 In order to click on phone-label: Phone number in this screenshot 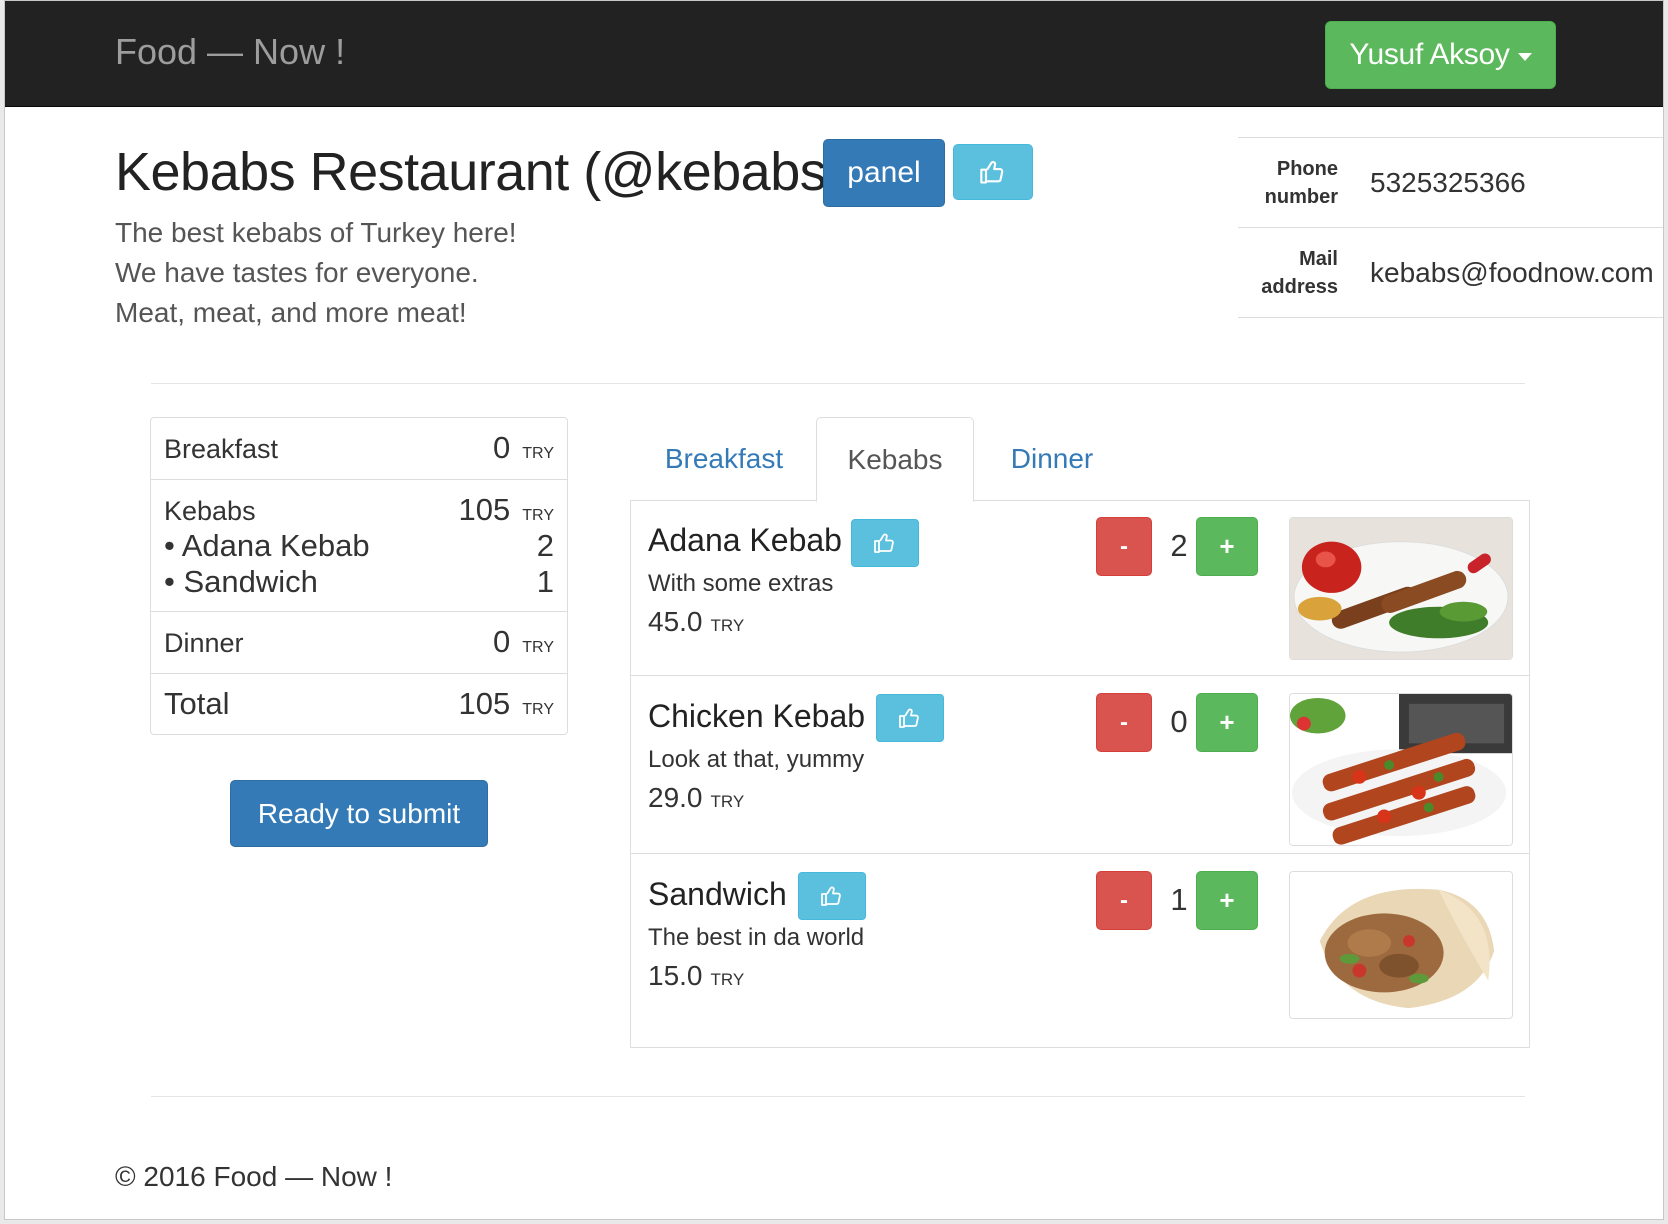, I will do `click(1288, 183)`.